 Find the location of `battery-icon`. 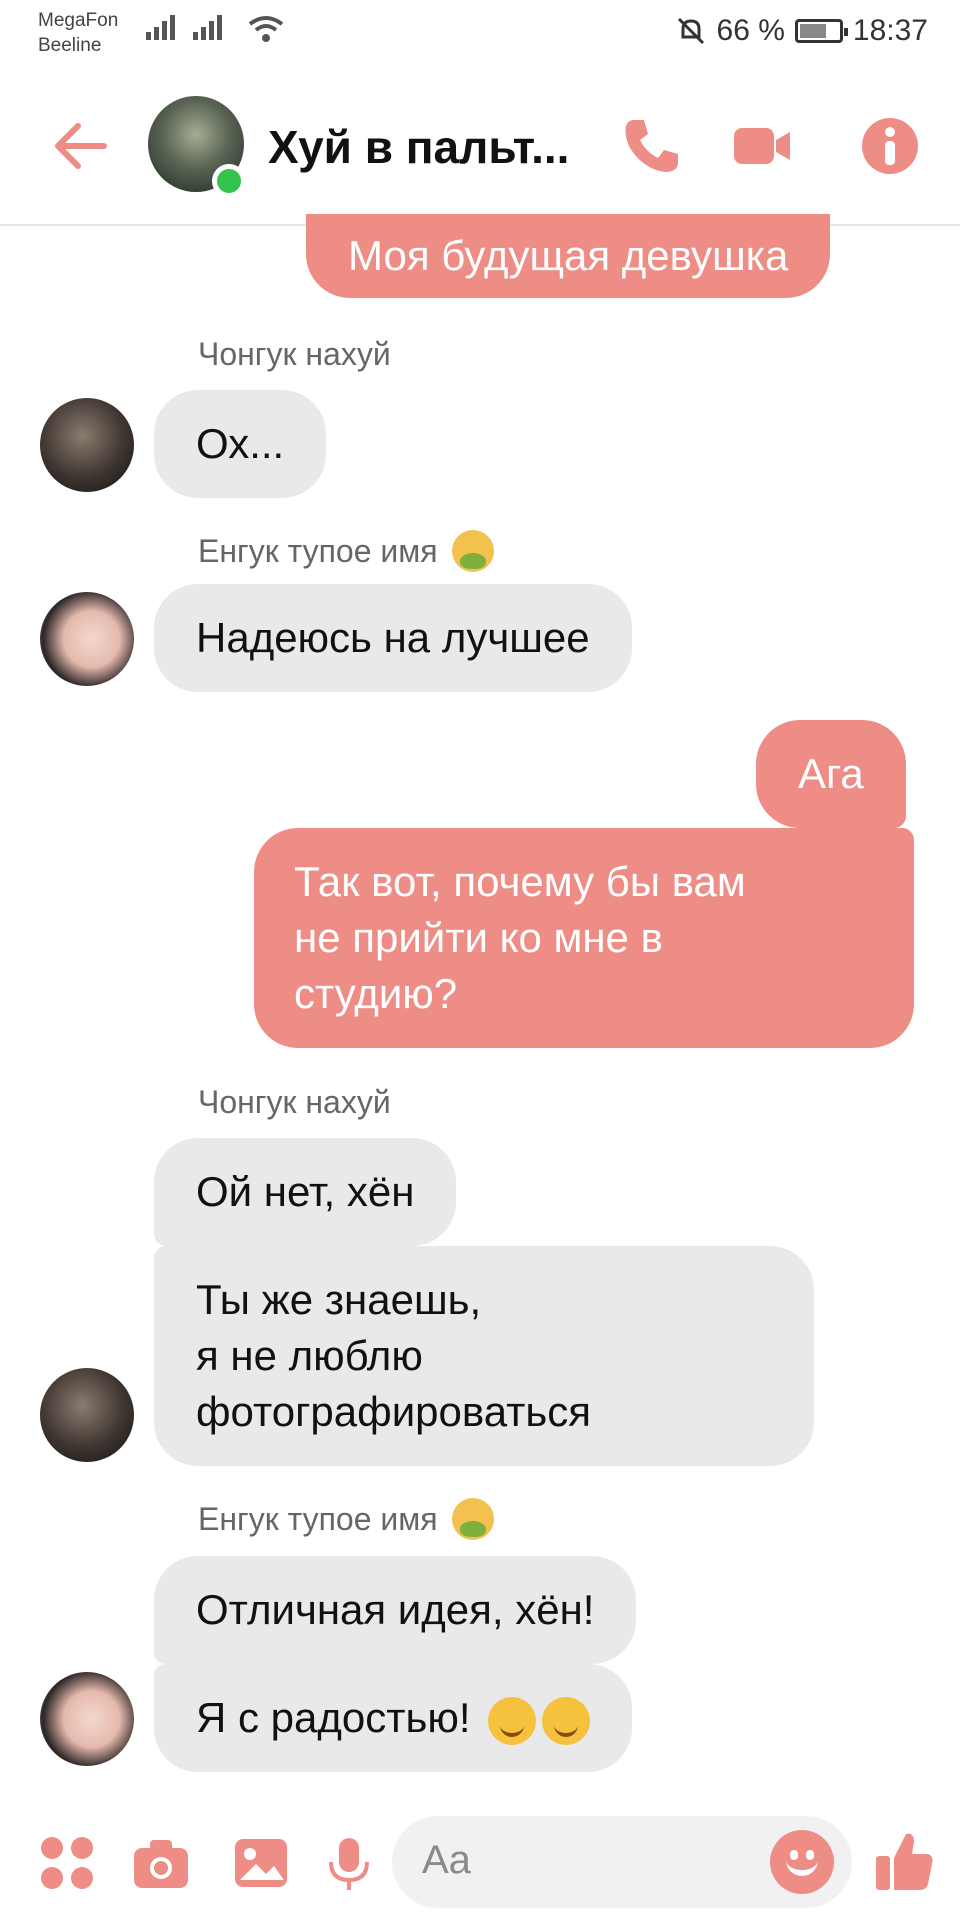

battery-icon is located at coordinates (821, 31).